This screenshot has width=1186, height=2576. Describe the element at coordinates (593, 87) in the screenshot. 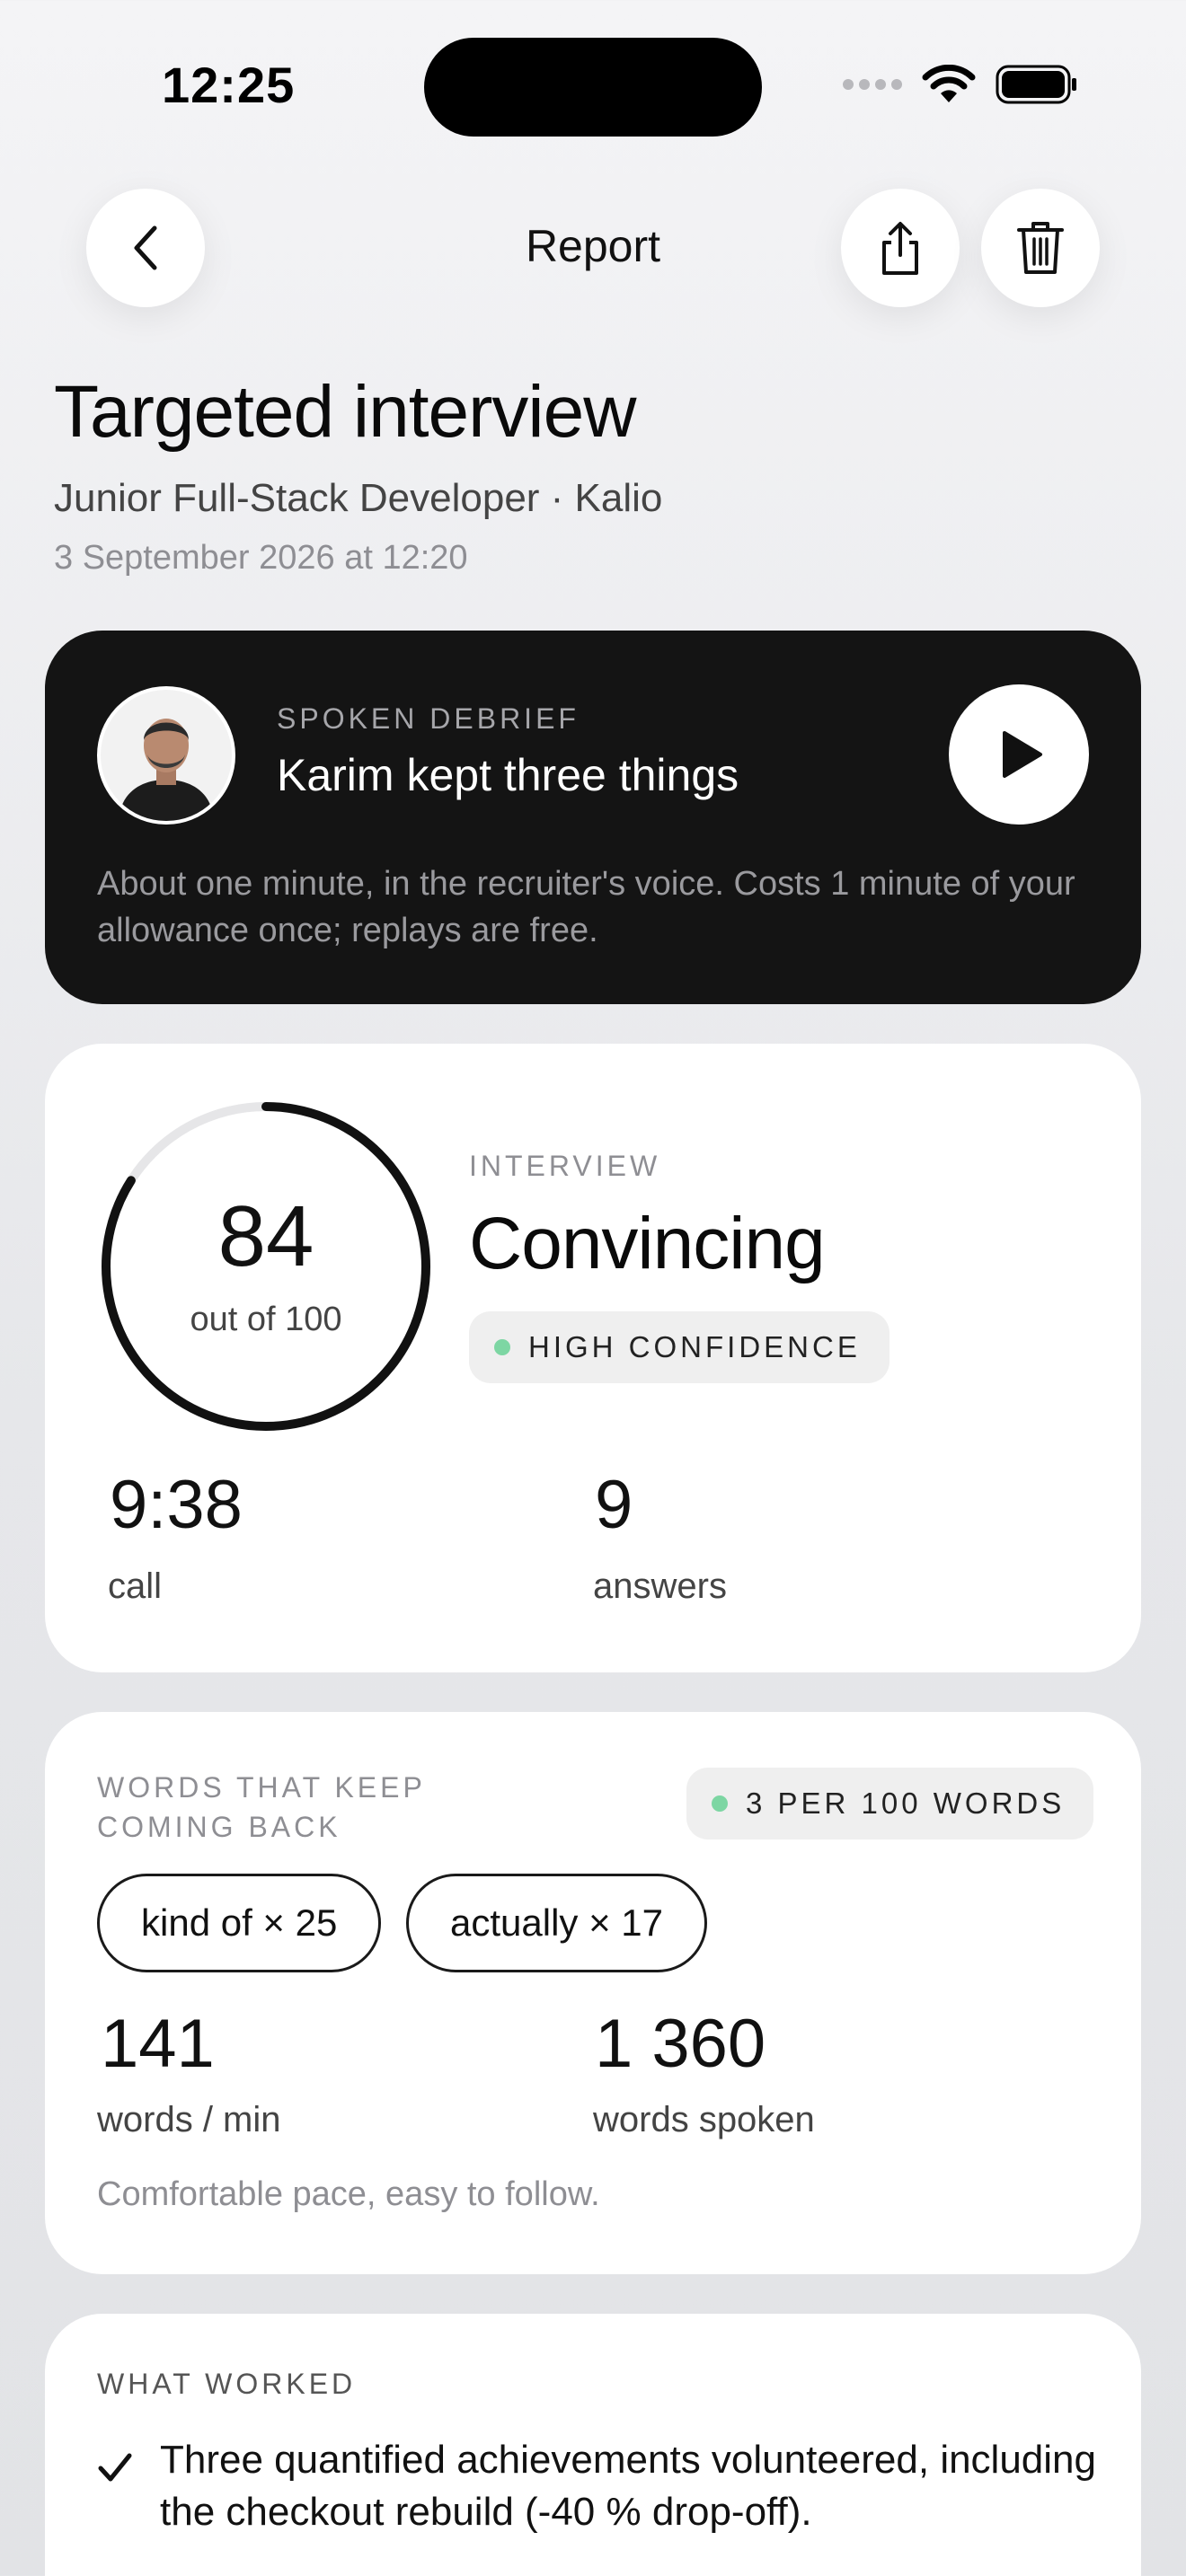

I see `dynamic-island` at that location.